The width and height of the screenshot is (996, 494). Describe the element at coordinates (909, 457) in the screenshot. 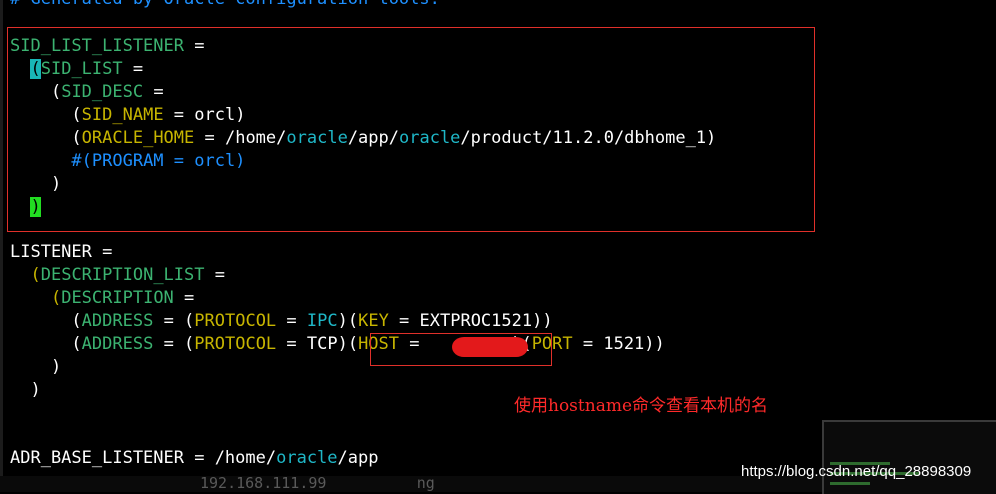

I see `thumbnail-window` at that location.